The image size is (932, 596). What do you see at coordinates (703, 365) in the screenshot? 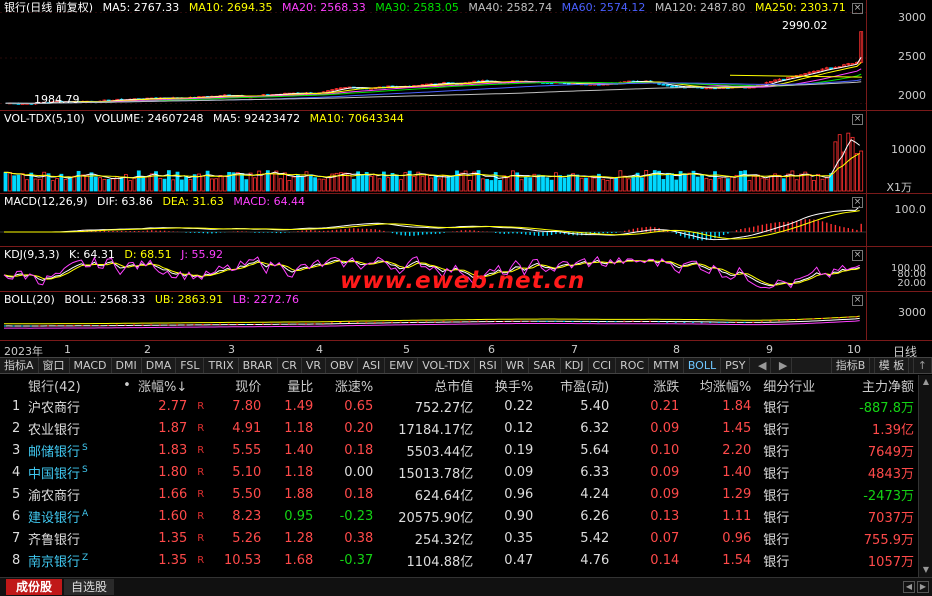
I see `tab-boll: BOLL` at bounding box center [703, 365].